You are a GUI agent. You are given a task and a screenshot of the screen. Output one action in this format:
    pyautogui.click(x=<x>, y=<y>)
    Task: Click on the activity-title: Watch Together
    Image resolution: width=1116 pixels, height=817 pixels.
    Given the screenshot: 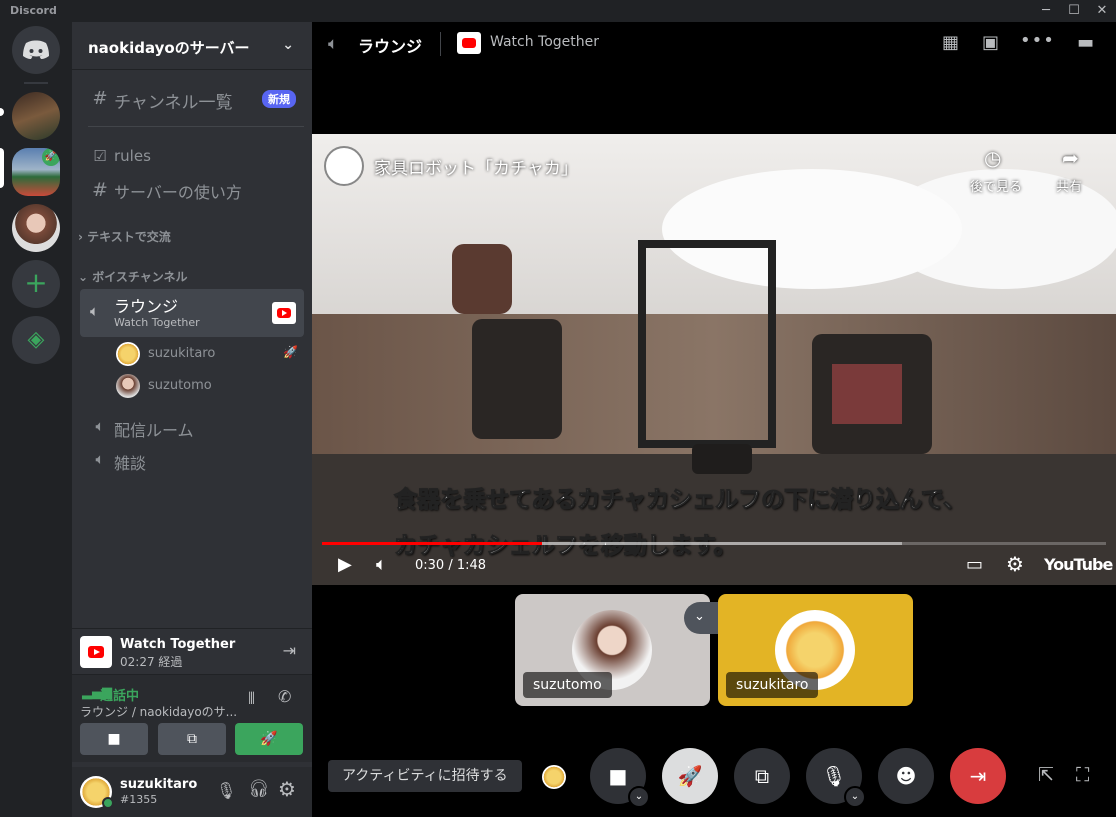 What is the action you would take?
    pyautogui.click(x=178, y=644)
    